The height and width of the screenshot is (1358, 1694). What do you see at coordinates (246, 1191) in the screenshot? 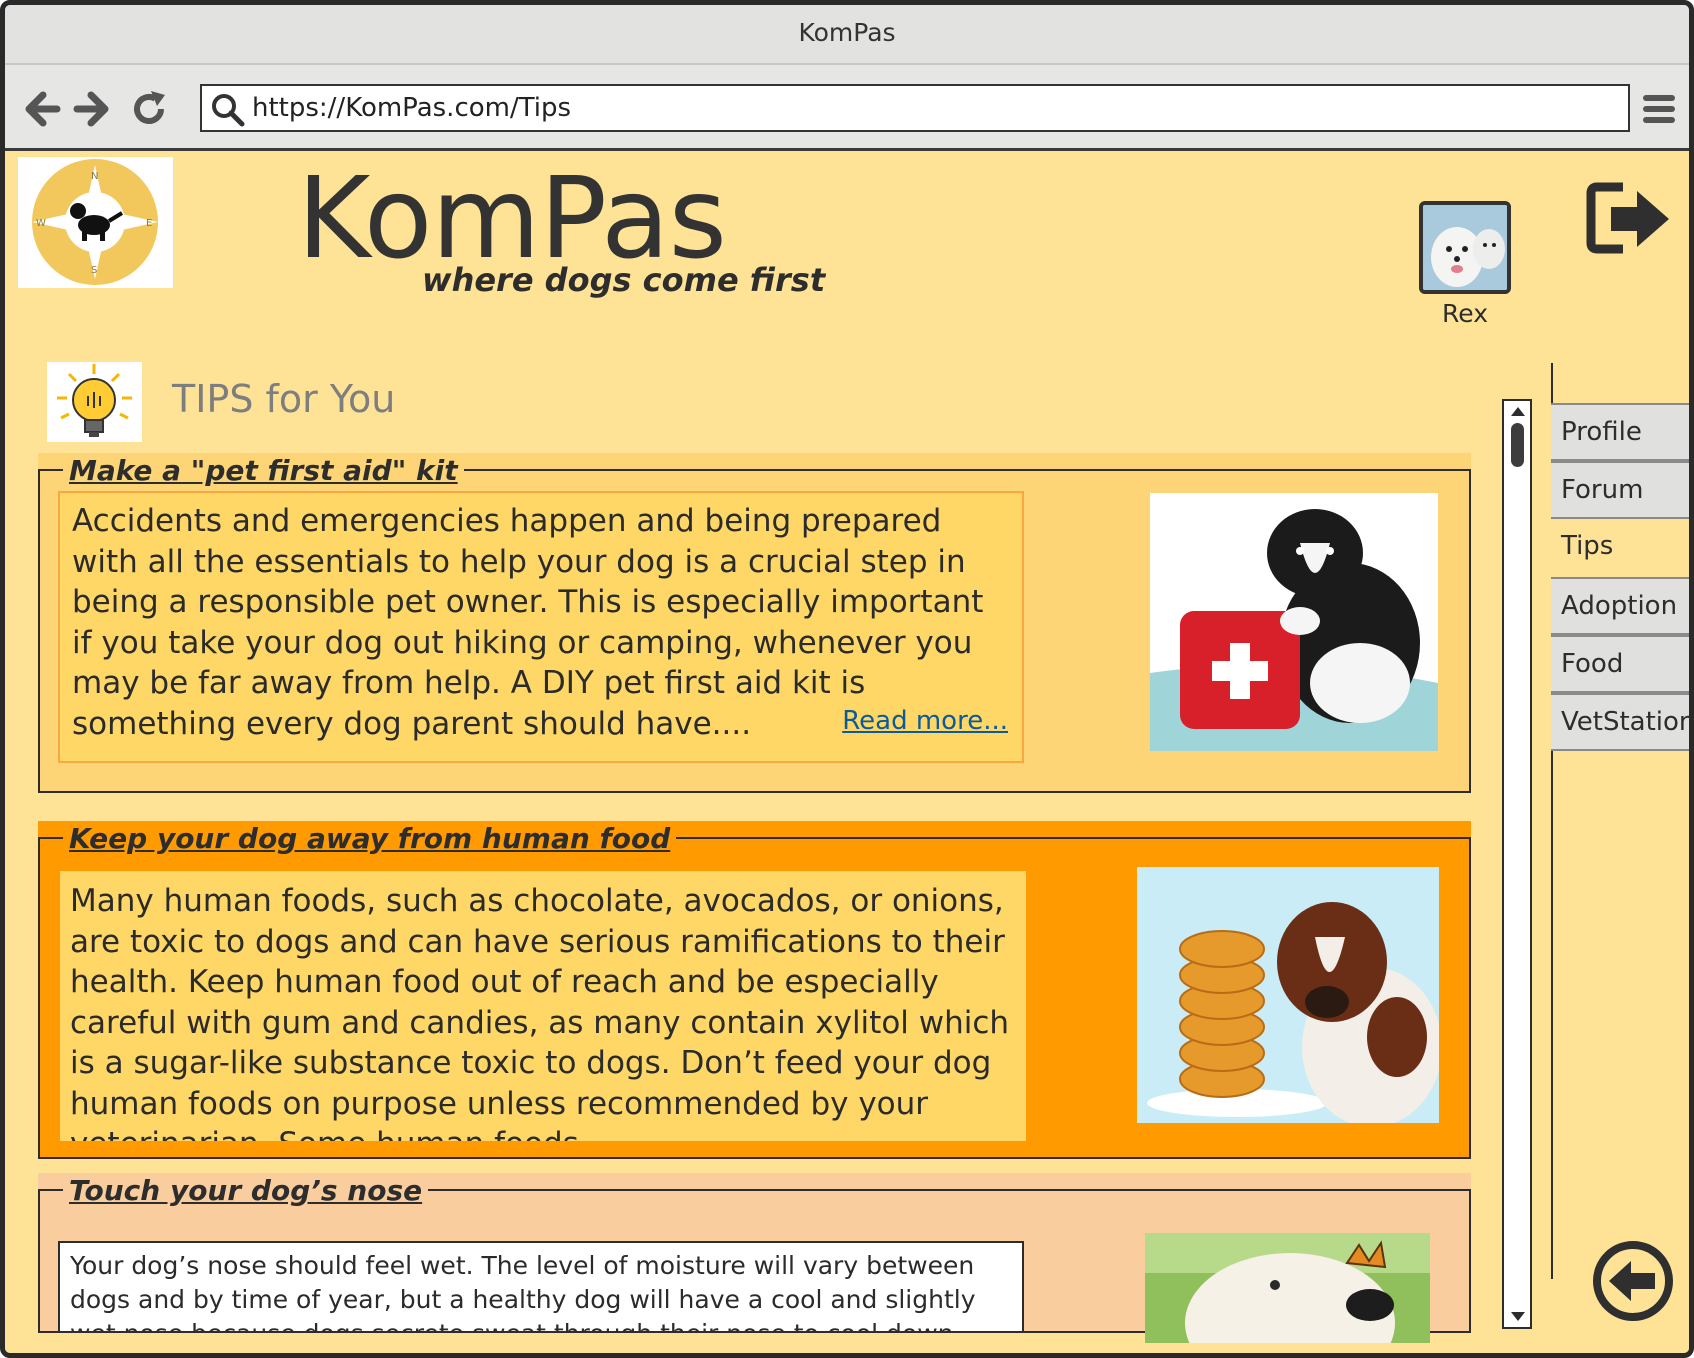
I see `tip-title: Touch your dog’s nose` at bounding box center [246, 1191].